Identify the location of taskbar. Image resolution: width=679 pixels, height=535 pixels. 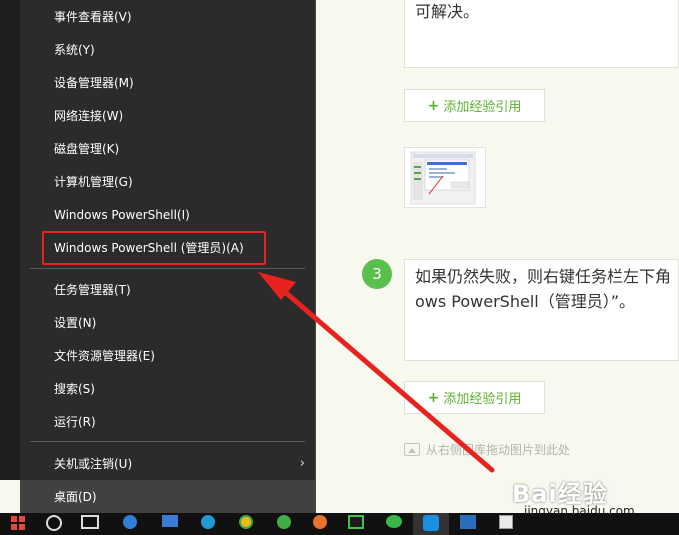
(339, 524).